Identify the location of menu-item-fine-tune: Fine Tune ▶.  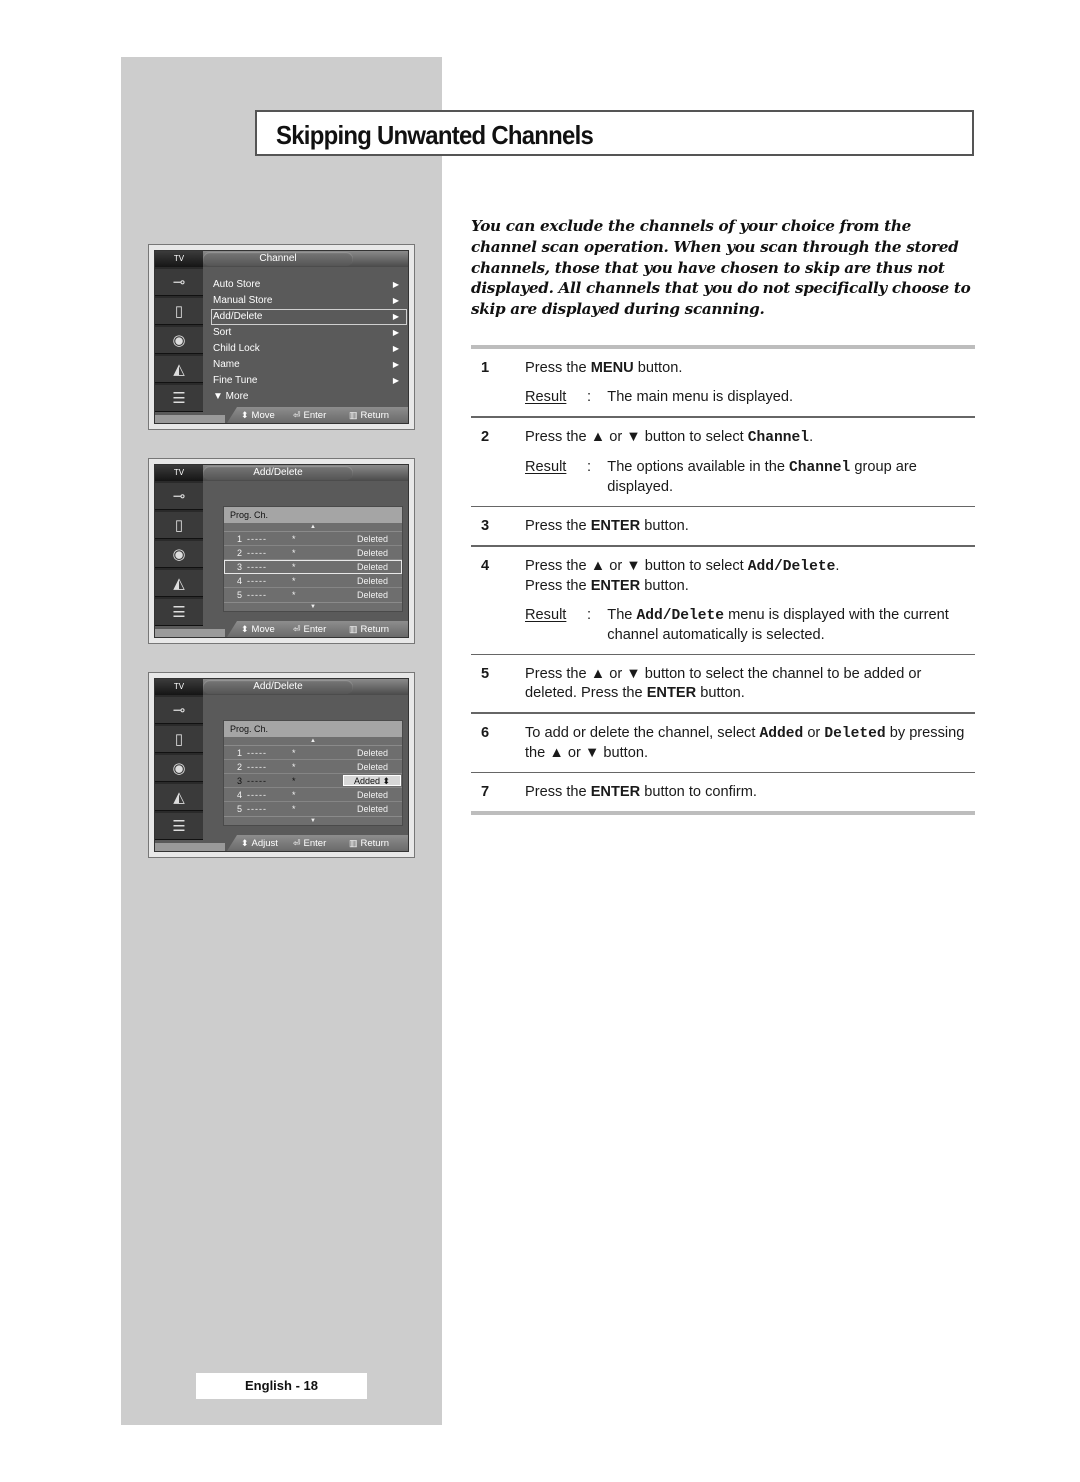
(309, 381).